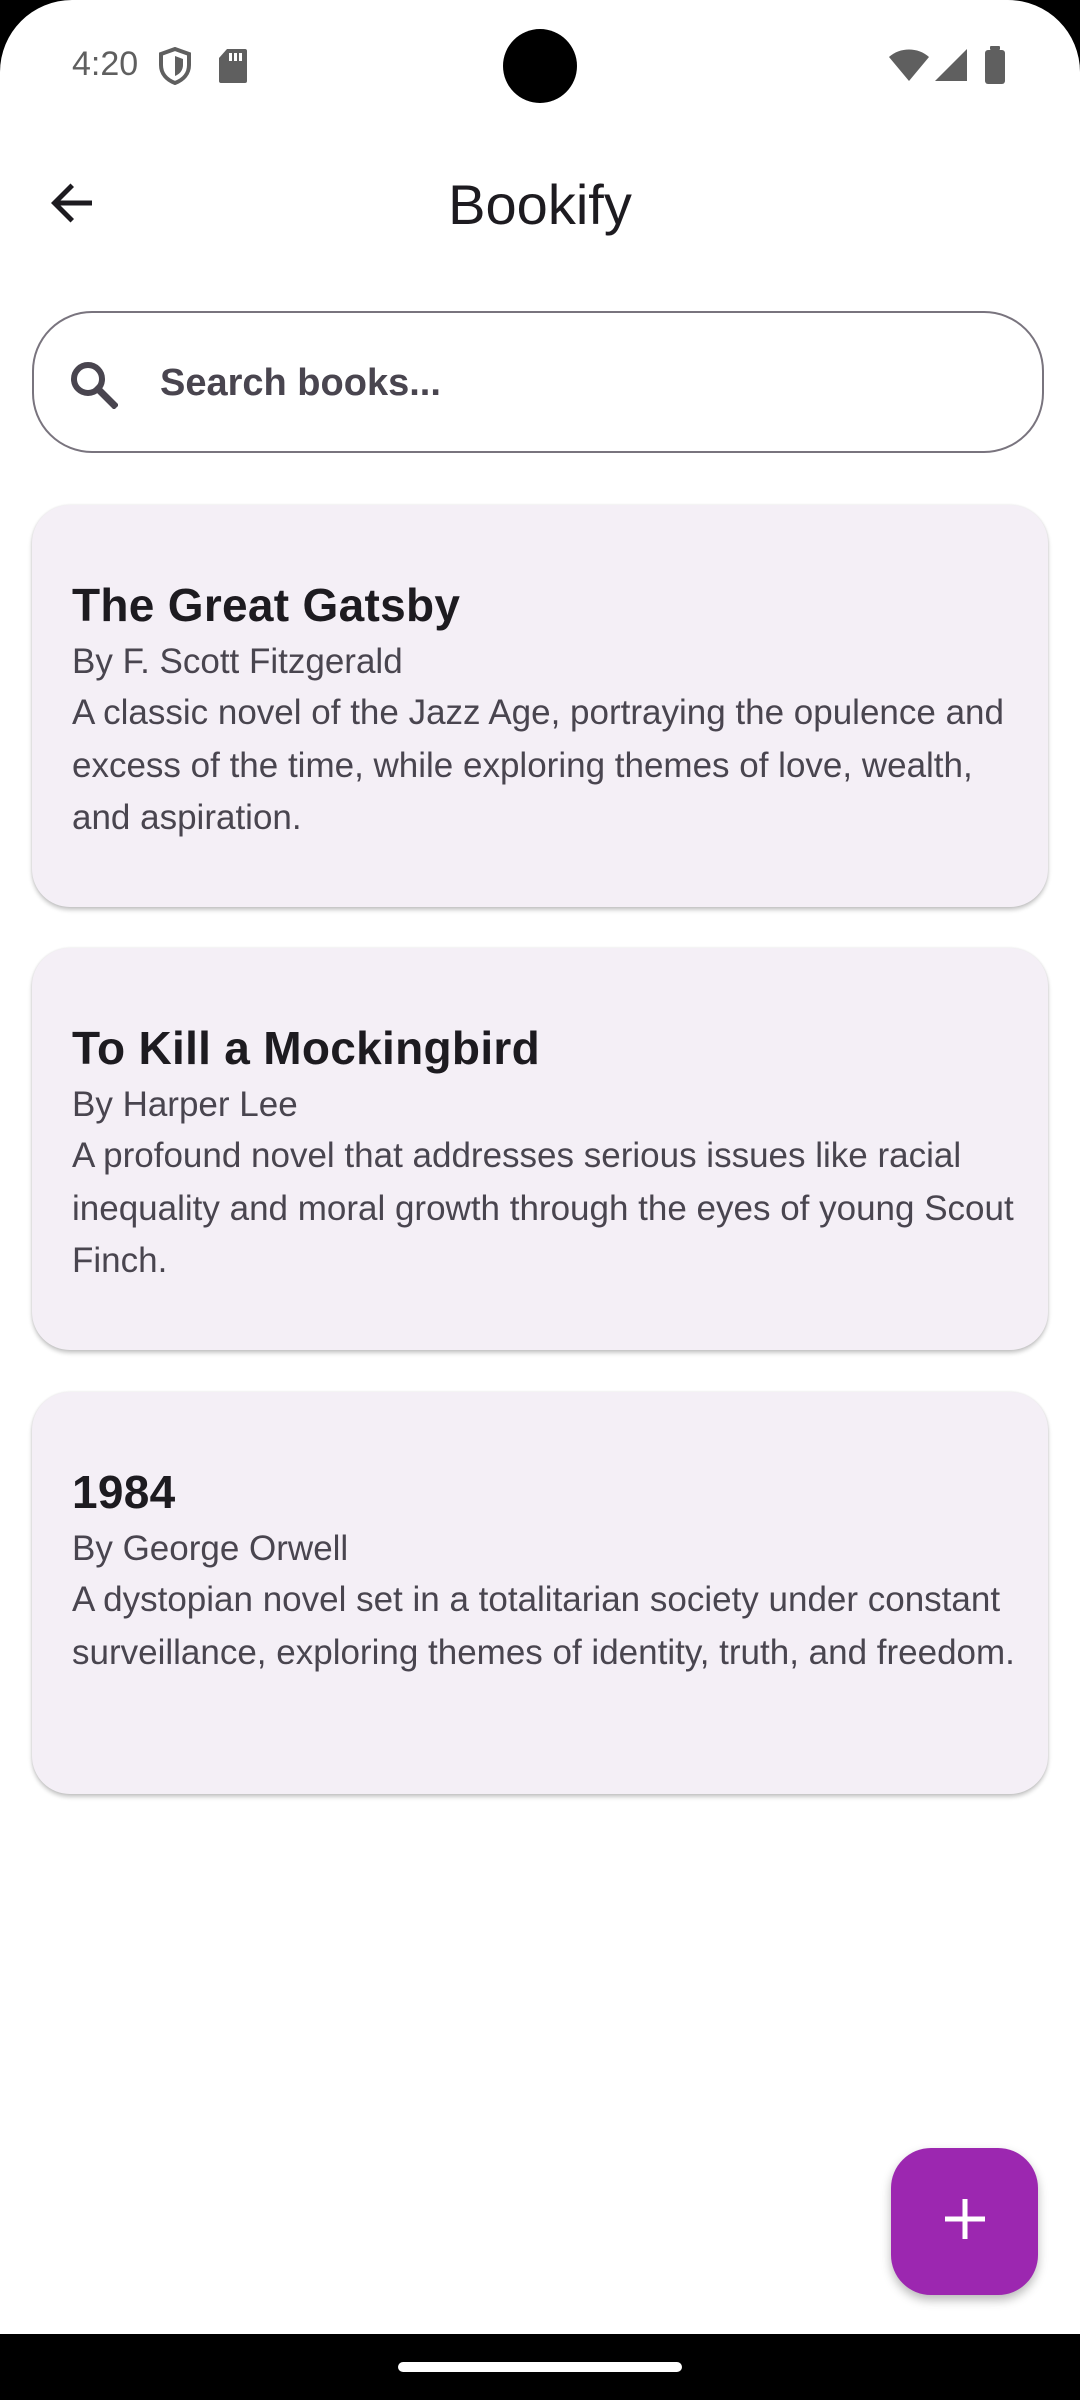 This screenshot has width=1080, height=2400. I want to click on search-field, so click(538, 382).